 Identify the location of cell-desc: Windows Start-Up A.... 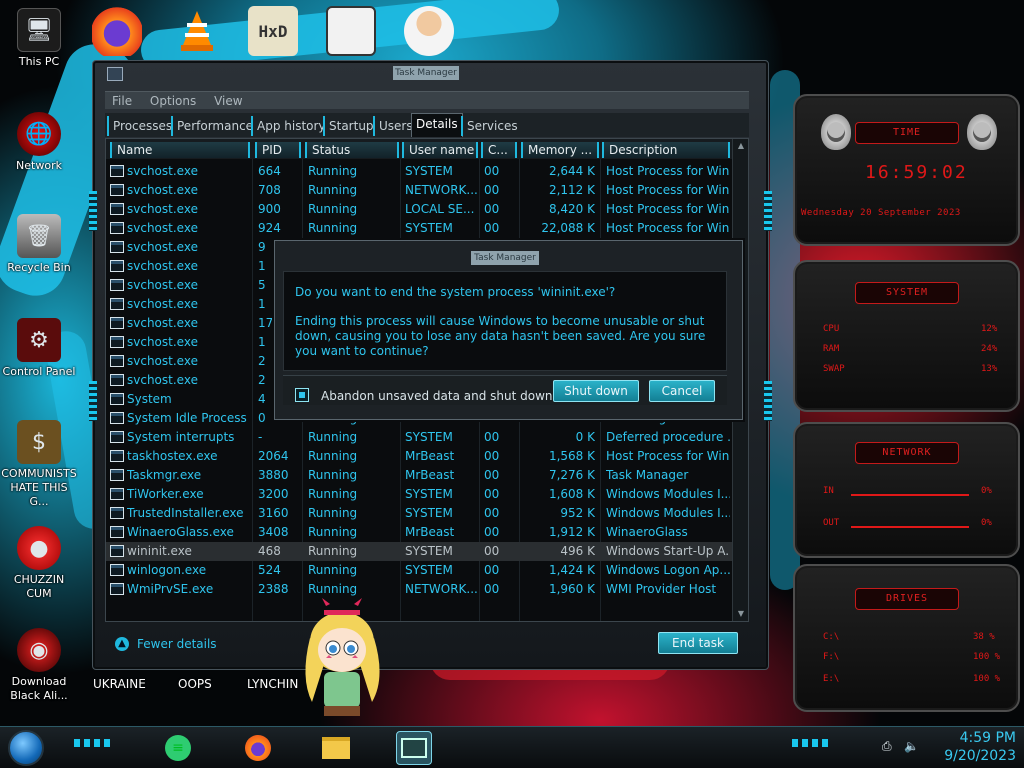
(668, 551).